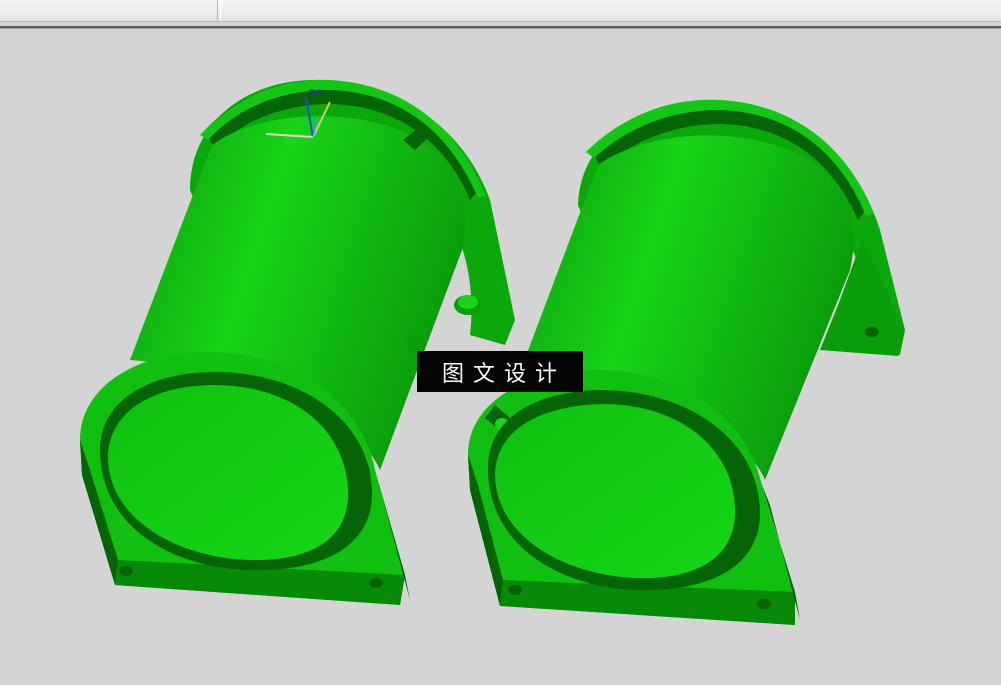 Image resolution: width=1001 pixels, height=685 pixels. Describe the element at coordinates (219, 10) in the screenshot. I see `toolbar-separator` at that location.